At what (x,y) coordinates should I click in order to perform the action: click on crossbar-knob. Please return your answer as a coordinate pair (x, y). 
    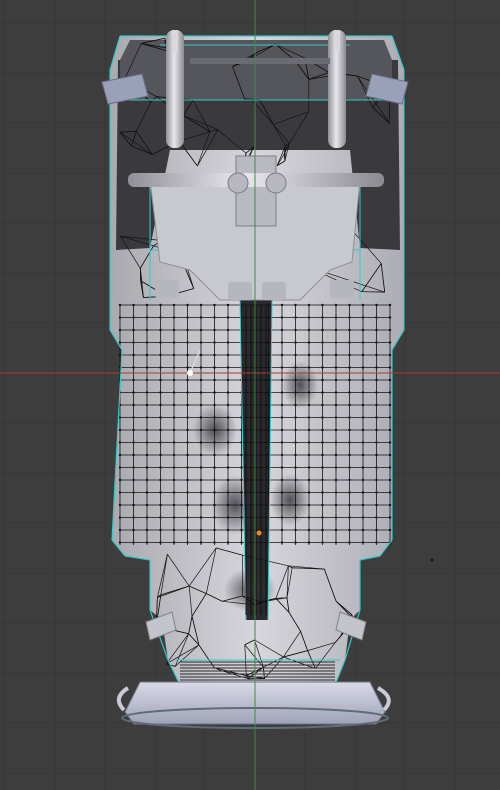
    Looking at the image, I should click on (276, 183).